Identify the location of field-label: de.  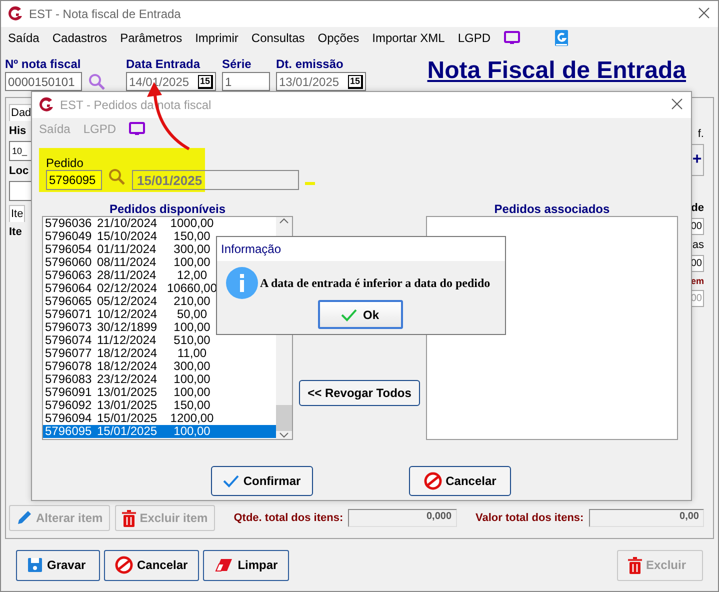
(697, 208).